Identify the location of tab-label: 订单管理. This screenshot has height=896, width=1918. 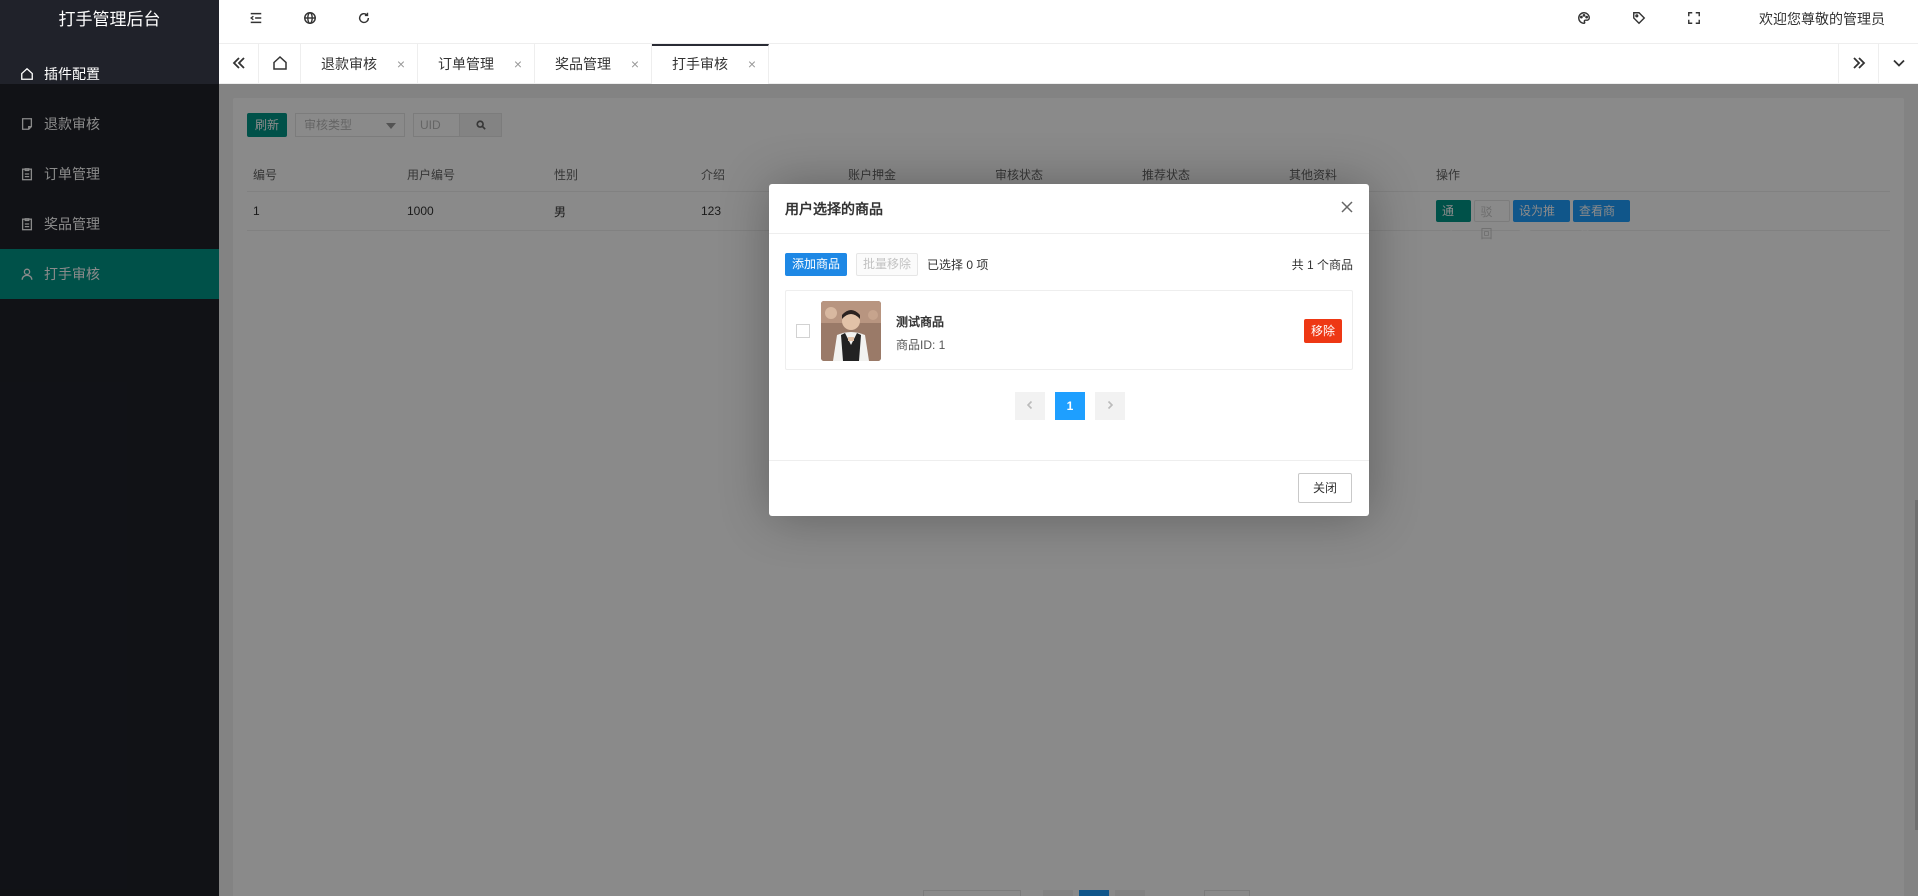
(466, 64).